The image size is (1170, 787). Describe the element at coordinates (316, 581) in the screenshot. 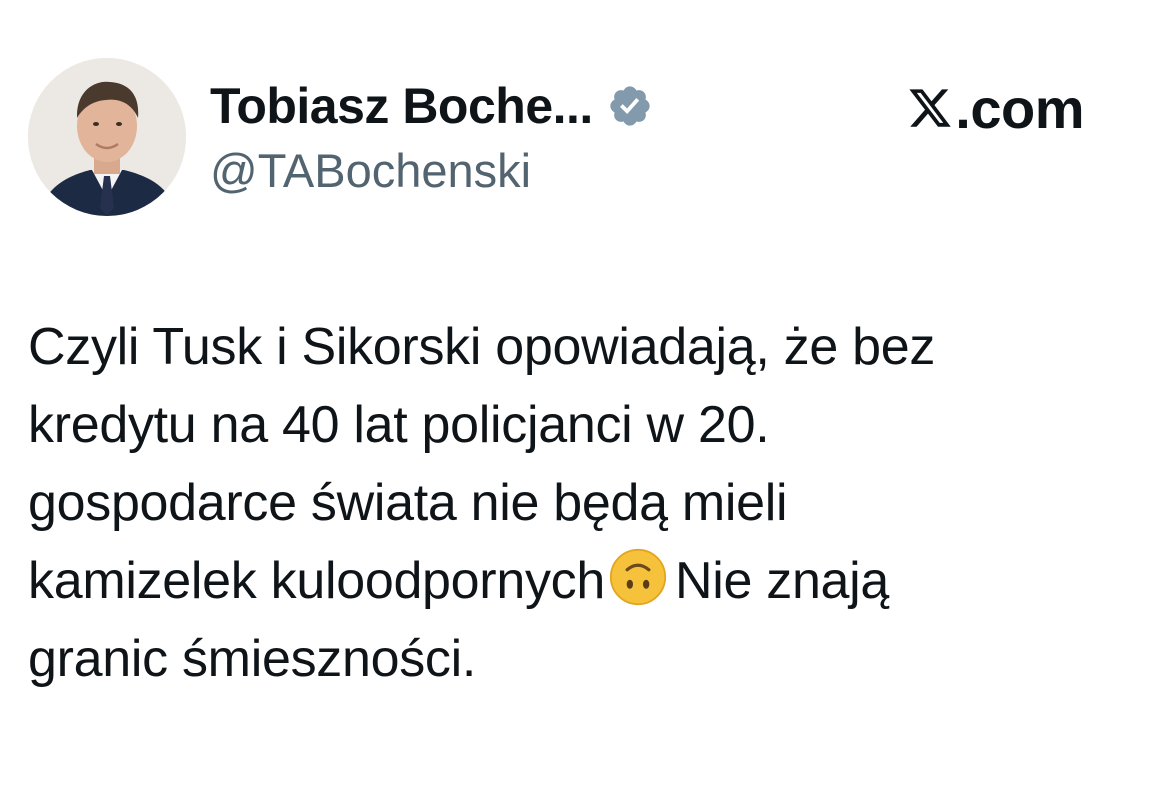

I see `tweet-text-segment: kamizelek kuloodpornych` at that location.